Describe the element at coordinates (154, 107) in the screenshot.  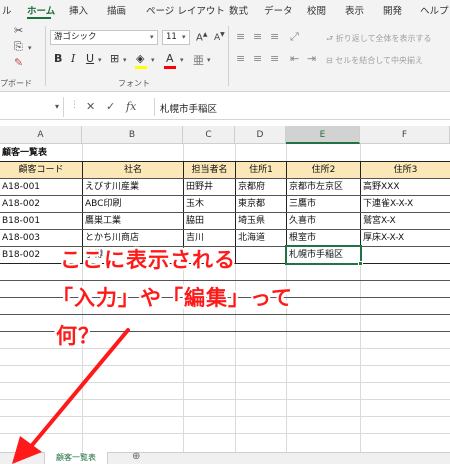
I see `formula-divider` at that location.